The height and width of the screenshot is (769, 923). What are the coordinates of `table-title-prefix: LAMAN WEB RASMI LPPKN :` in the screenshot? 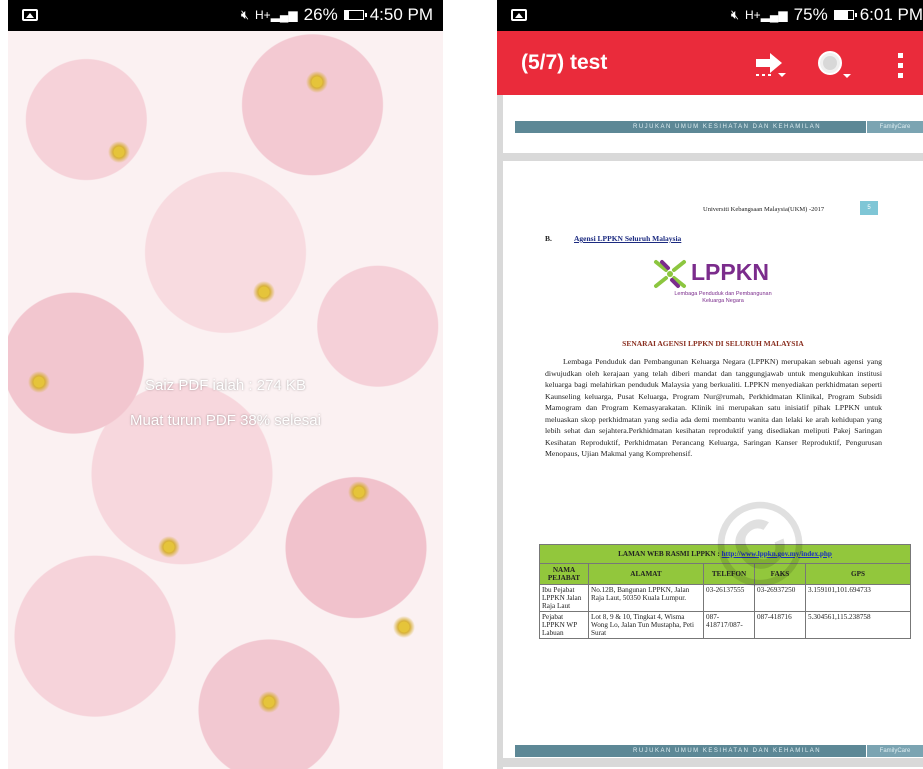 It's located at (670, 554).